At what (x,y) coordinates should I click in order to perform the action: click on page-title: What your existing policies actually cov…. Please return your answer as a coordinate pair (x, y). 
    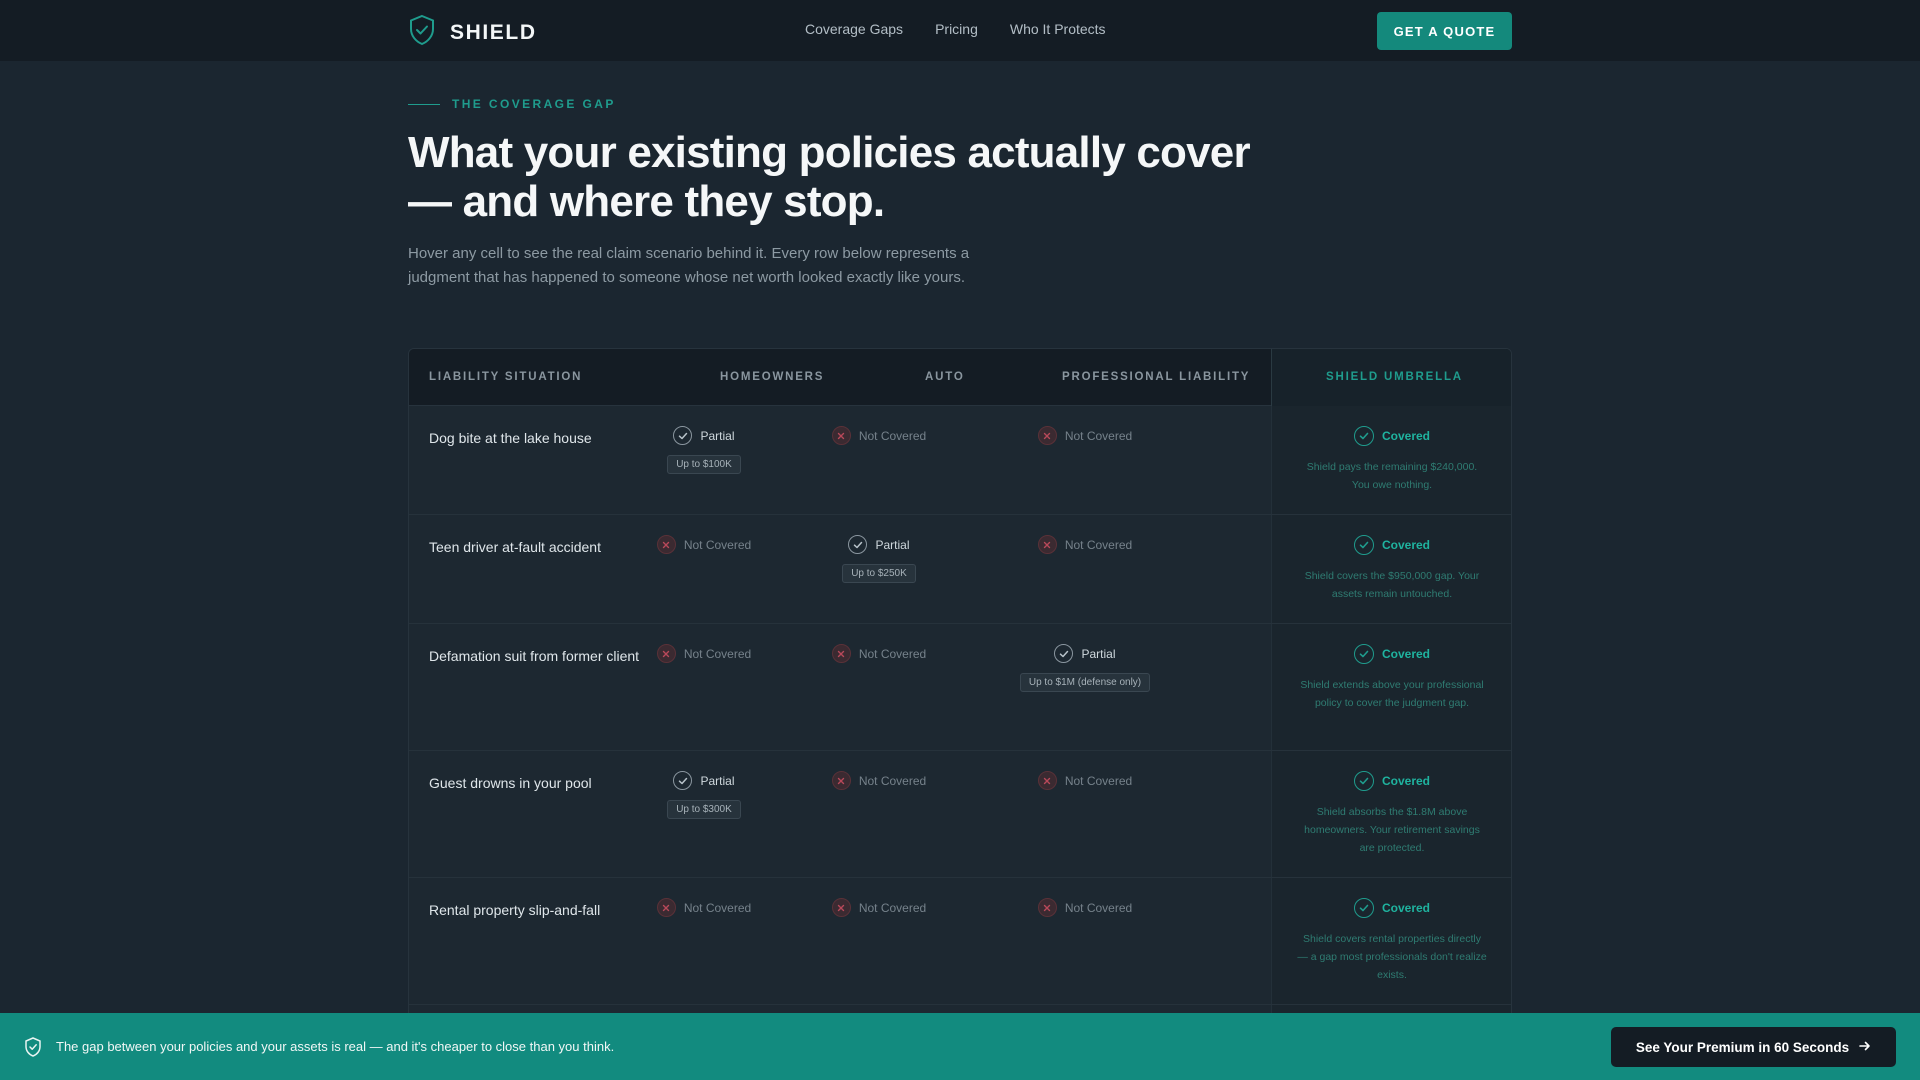
    Looking at the image, I should click on (858, 177).